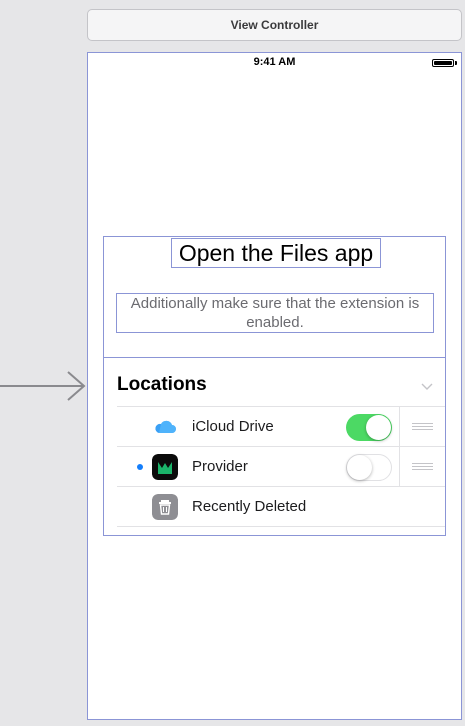 The height and width of the screenshot is (726, 465). Describe the element at coordinates (249, 506) in the screenshot. I see `location-label: Recently Deleted` at that location.